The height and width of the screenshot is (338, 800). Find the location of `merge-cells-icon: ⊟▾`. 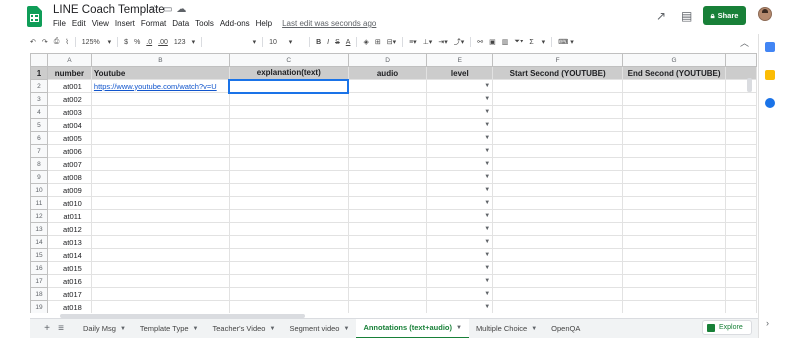

merge-cells-icon: ⊟▾ is located at coordinates (391, 42).